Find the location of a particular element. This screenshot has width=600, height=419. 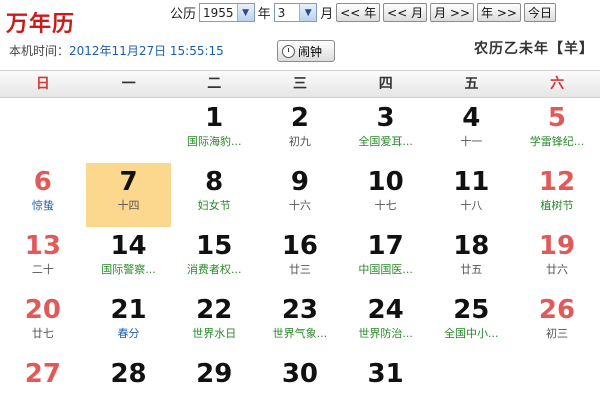

month-select: 3 ▼ is located at coordinates (295, 12).